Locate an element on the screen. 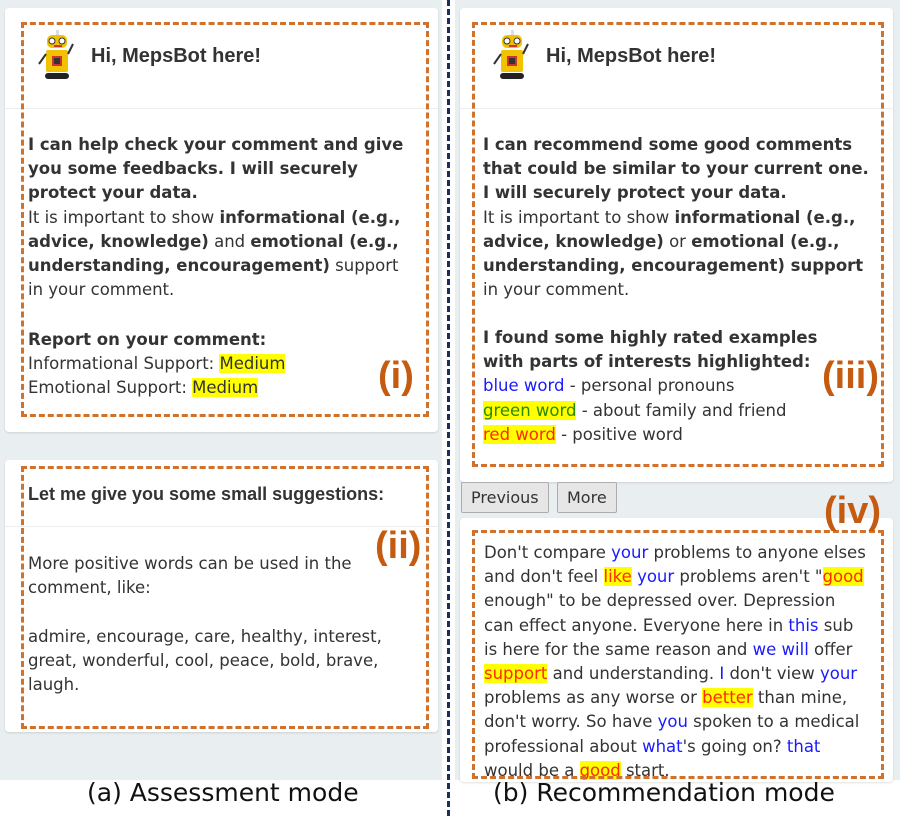 The height and width of the screenshot is (816, 900). tag-iv: (iv) is located at coordinates (852, 511).